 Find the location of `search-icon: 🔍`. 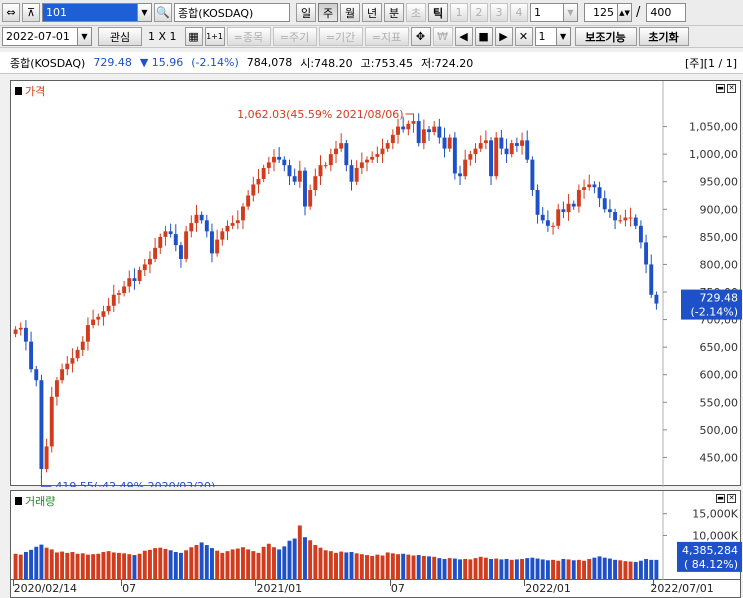

search-icon: 🔍 is located at coordinates (163, 12).